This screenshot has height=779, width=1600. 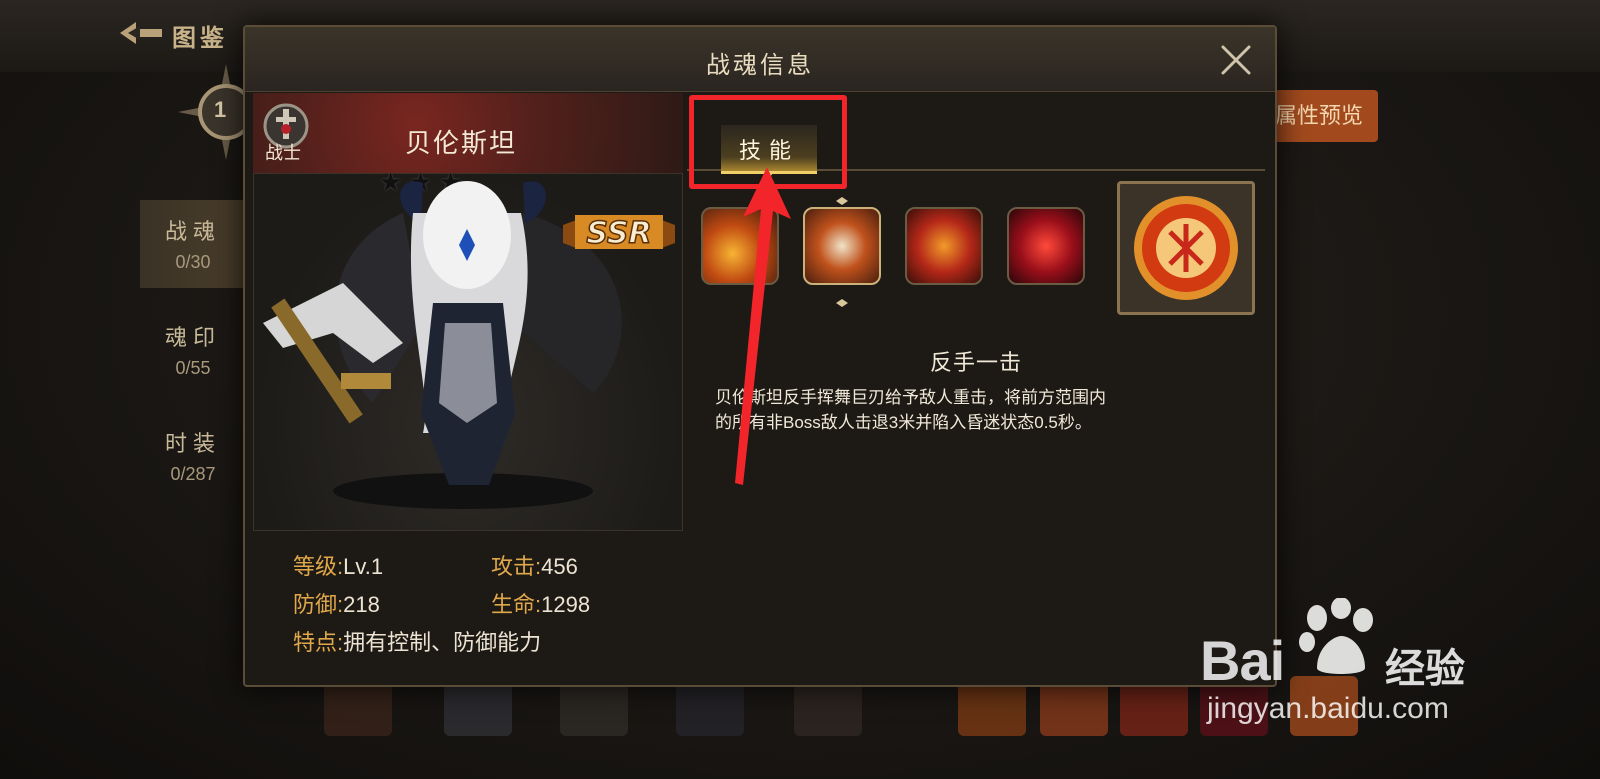 I want to click on annotation-arrow, so click(x=763, y=326).